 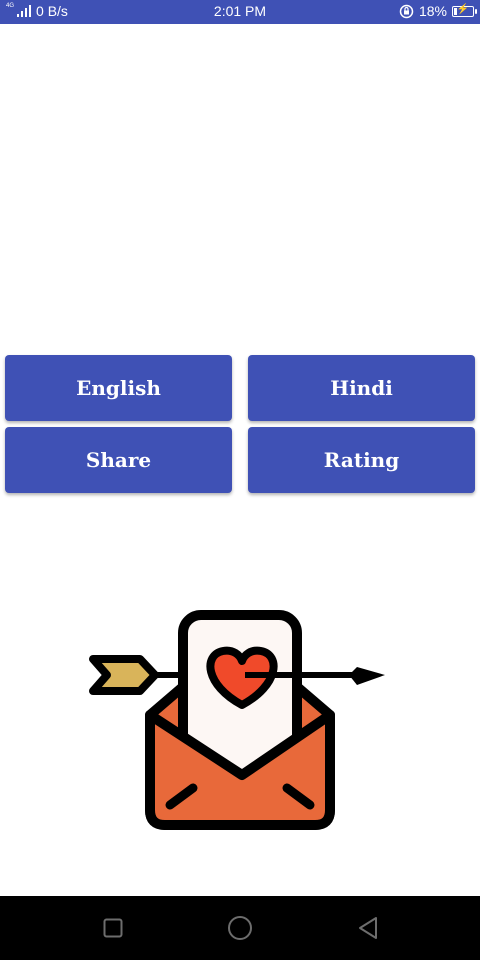 I want to click on home-button, so click(x=240, y=928).